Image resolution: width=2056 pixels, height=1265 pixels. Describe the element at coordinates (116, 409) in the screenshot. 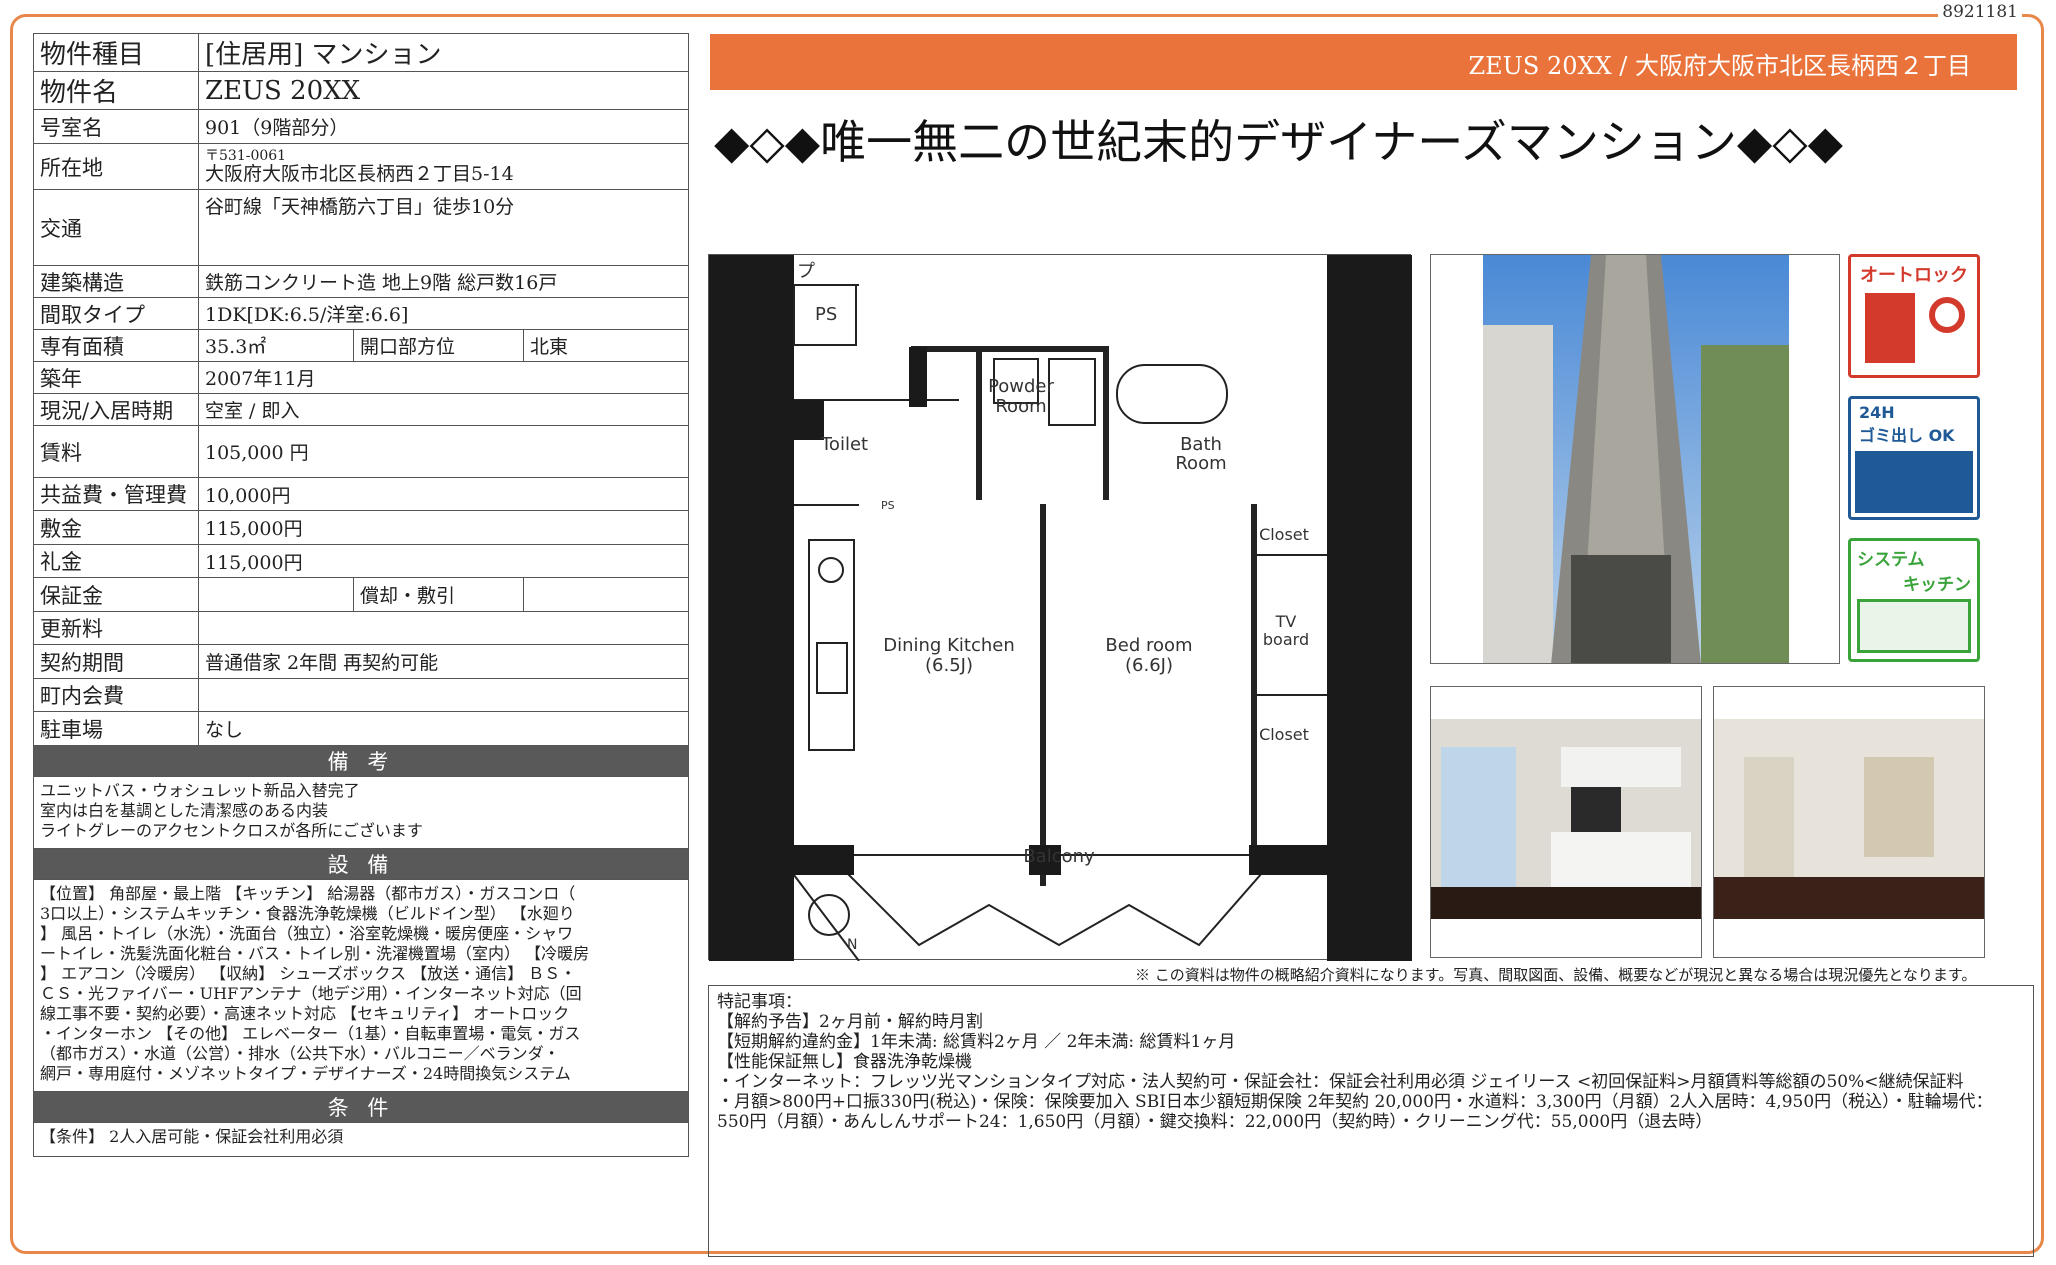

I see `status-label: 現況/入居時期` at that location.